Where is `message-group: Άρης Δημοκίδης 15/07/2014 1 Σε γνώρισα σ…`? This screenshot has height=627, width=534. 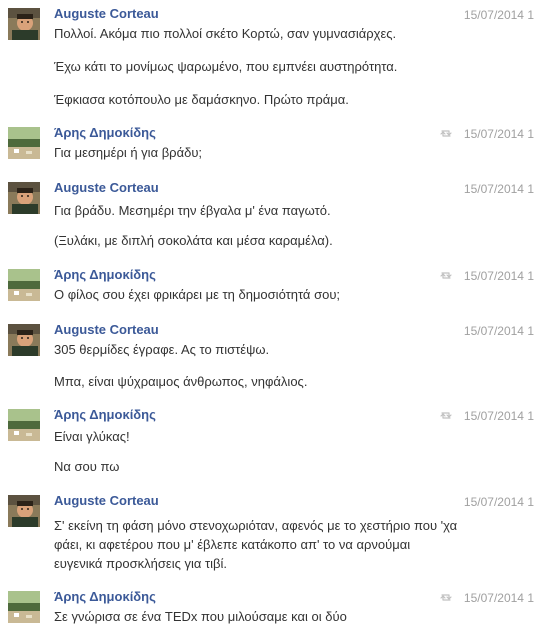 message-group: Άρης Δημοκίδης 15/07/2014 1 Σε γνώρισα σ… is located at coordinates (267, 608).